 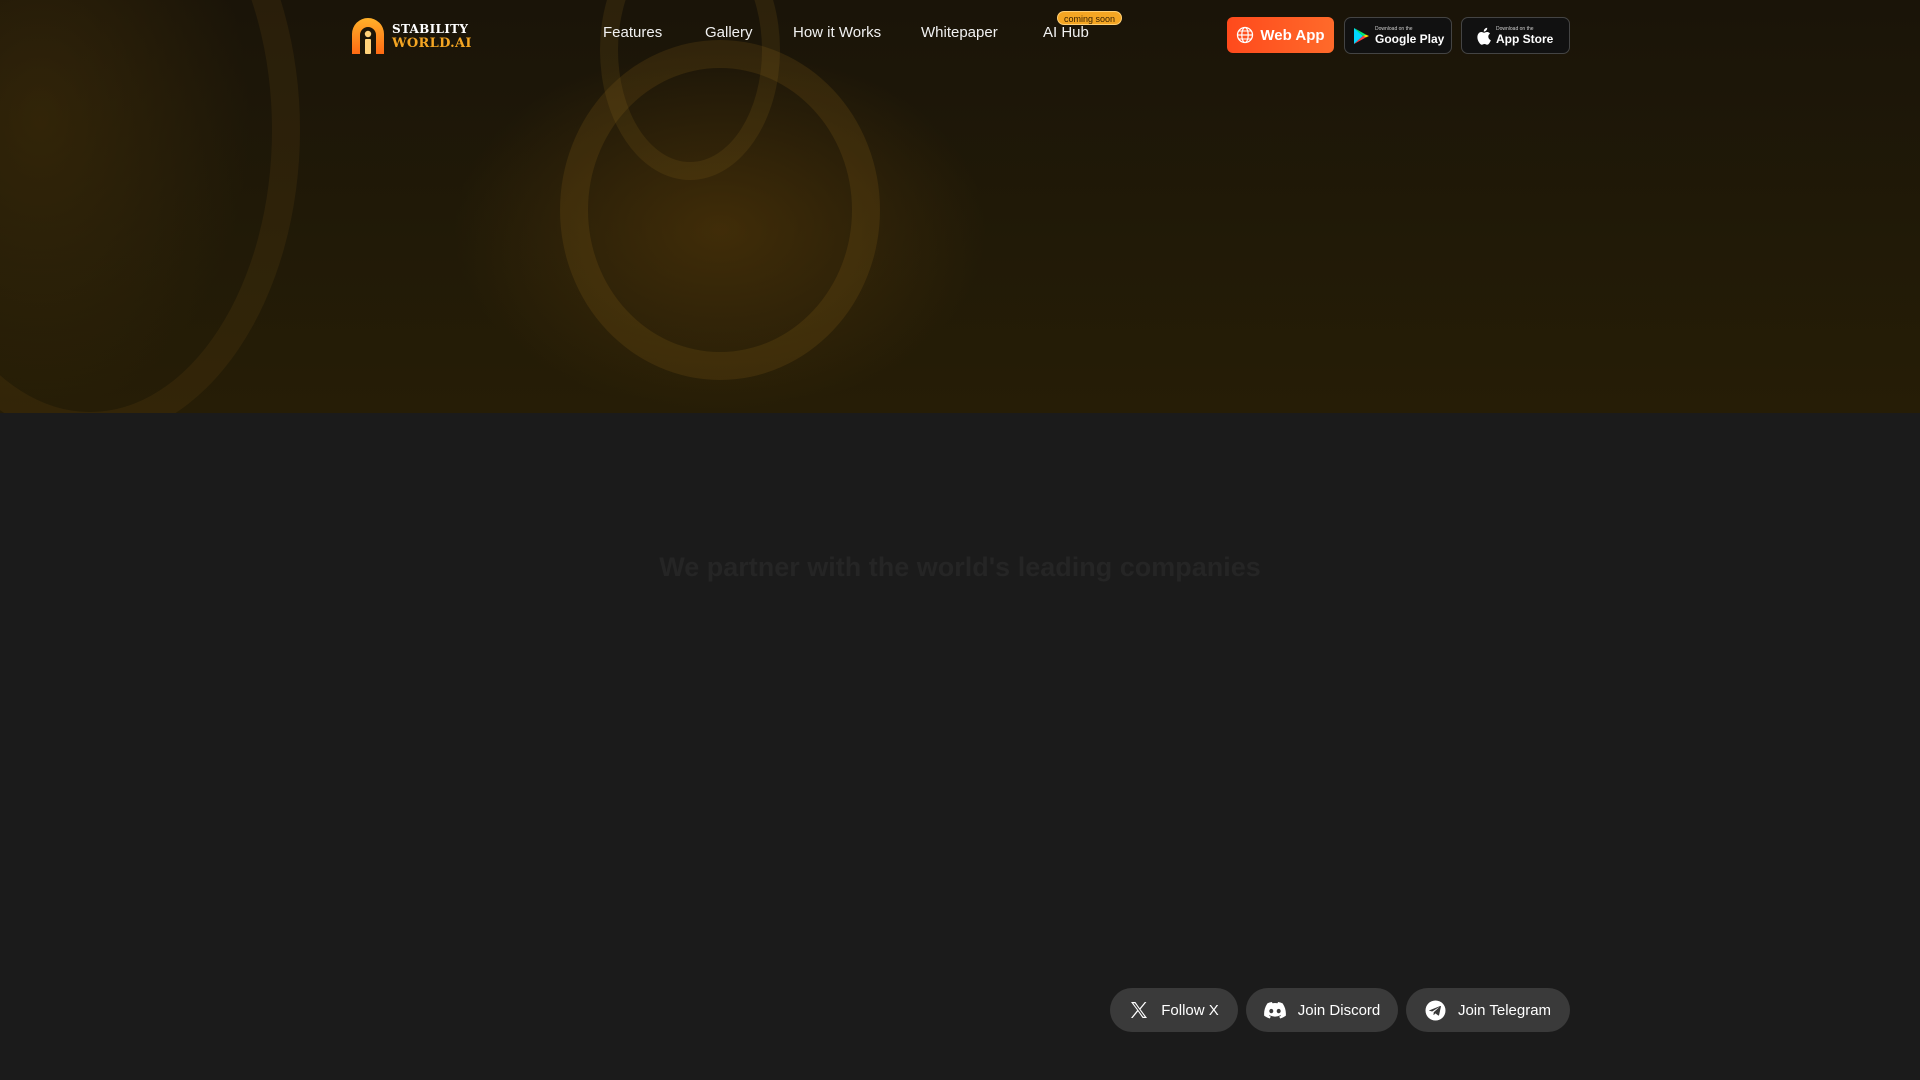 I want to click on nav-item-ai-hub: AI Hub, so click(x=1066, y=32).